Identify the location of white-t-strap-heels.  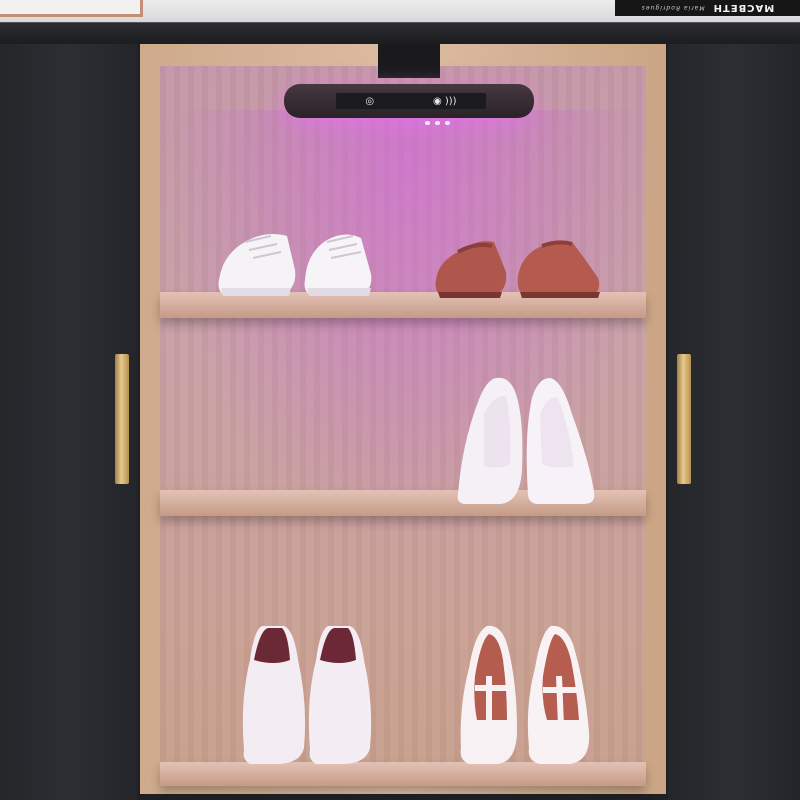
(525, 694).